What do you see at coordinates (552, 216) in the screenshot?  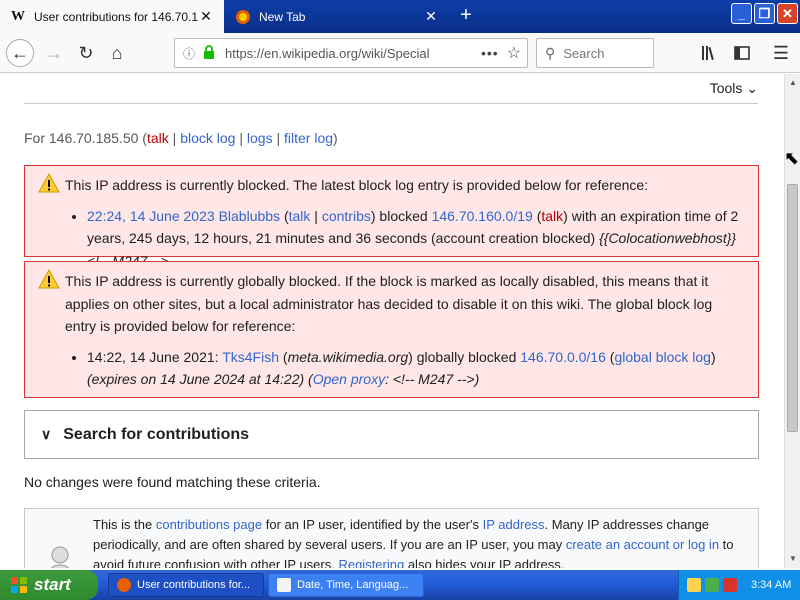 I see `range-talk-link: talk` at bounding box center [552, 216].